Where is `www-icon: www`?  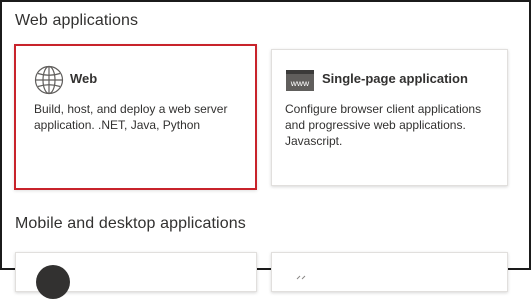 www-icon: www is located at coordinates (300, 80).